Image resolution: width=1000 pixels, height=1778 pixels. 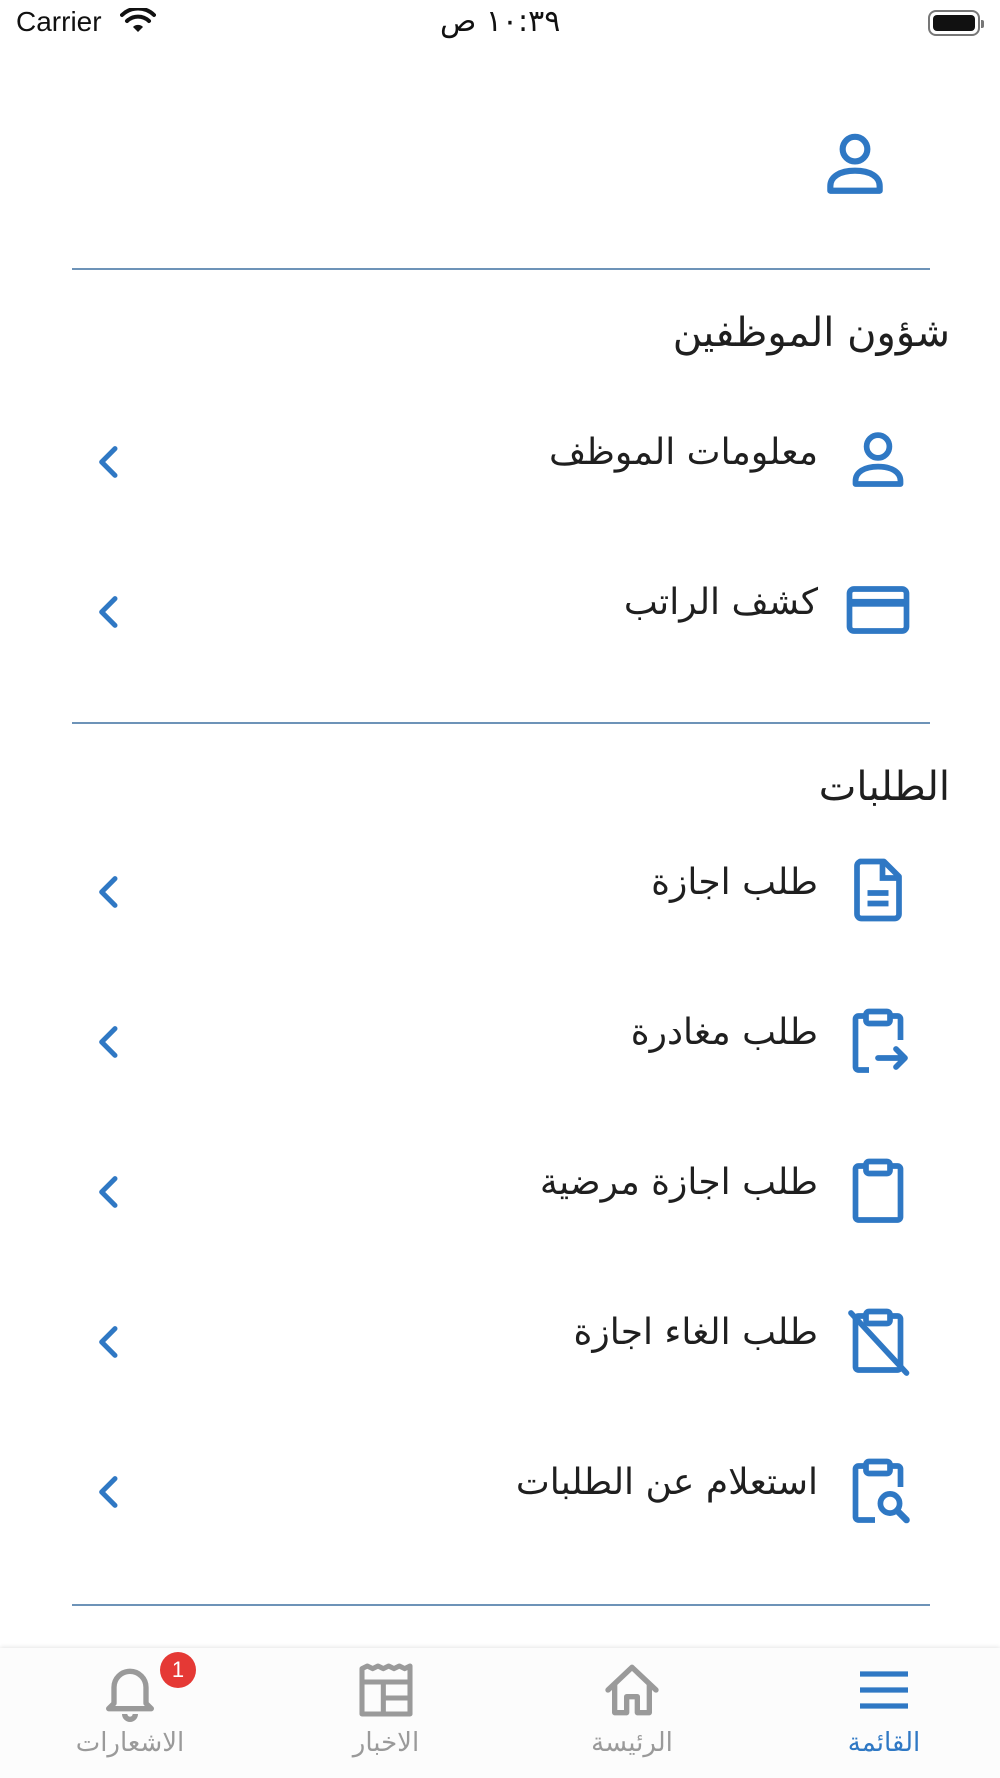 I want to click on user-icon, so click(x=878, y=459).